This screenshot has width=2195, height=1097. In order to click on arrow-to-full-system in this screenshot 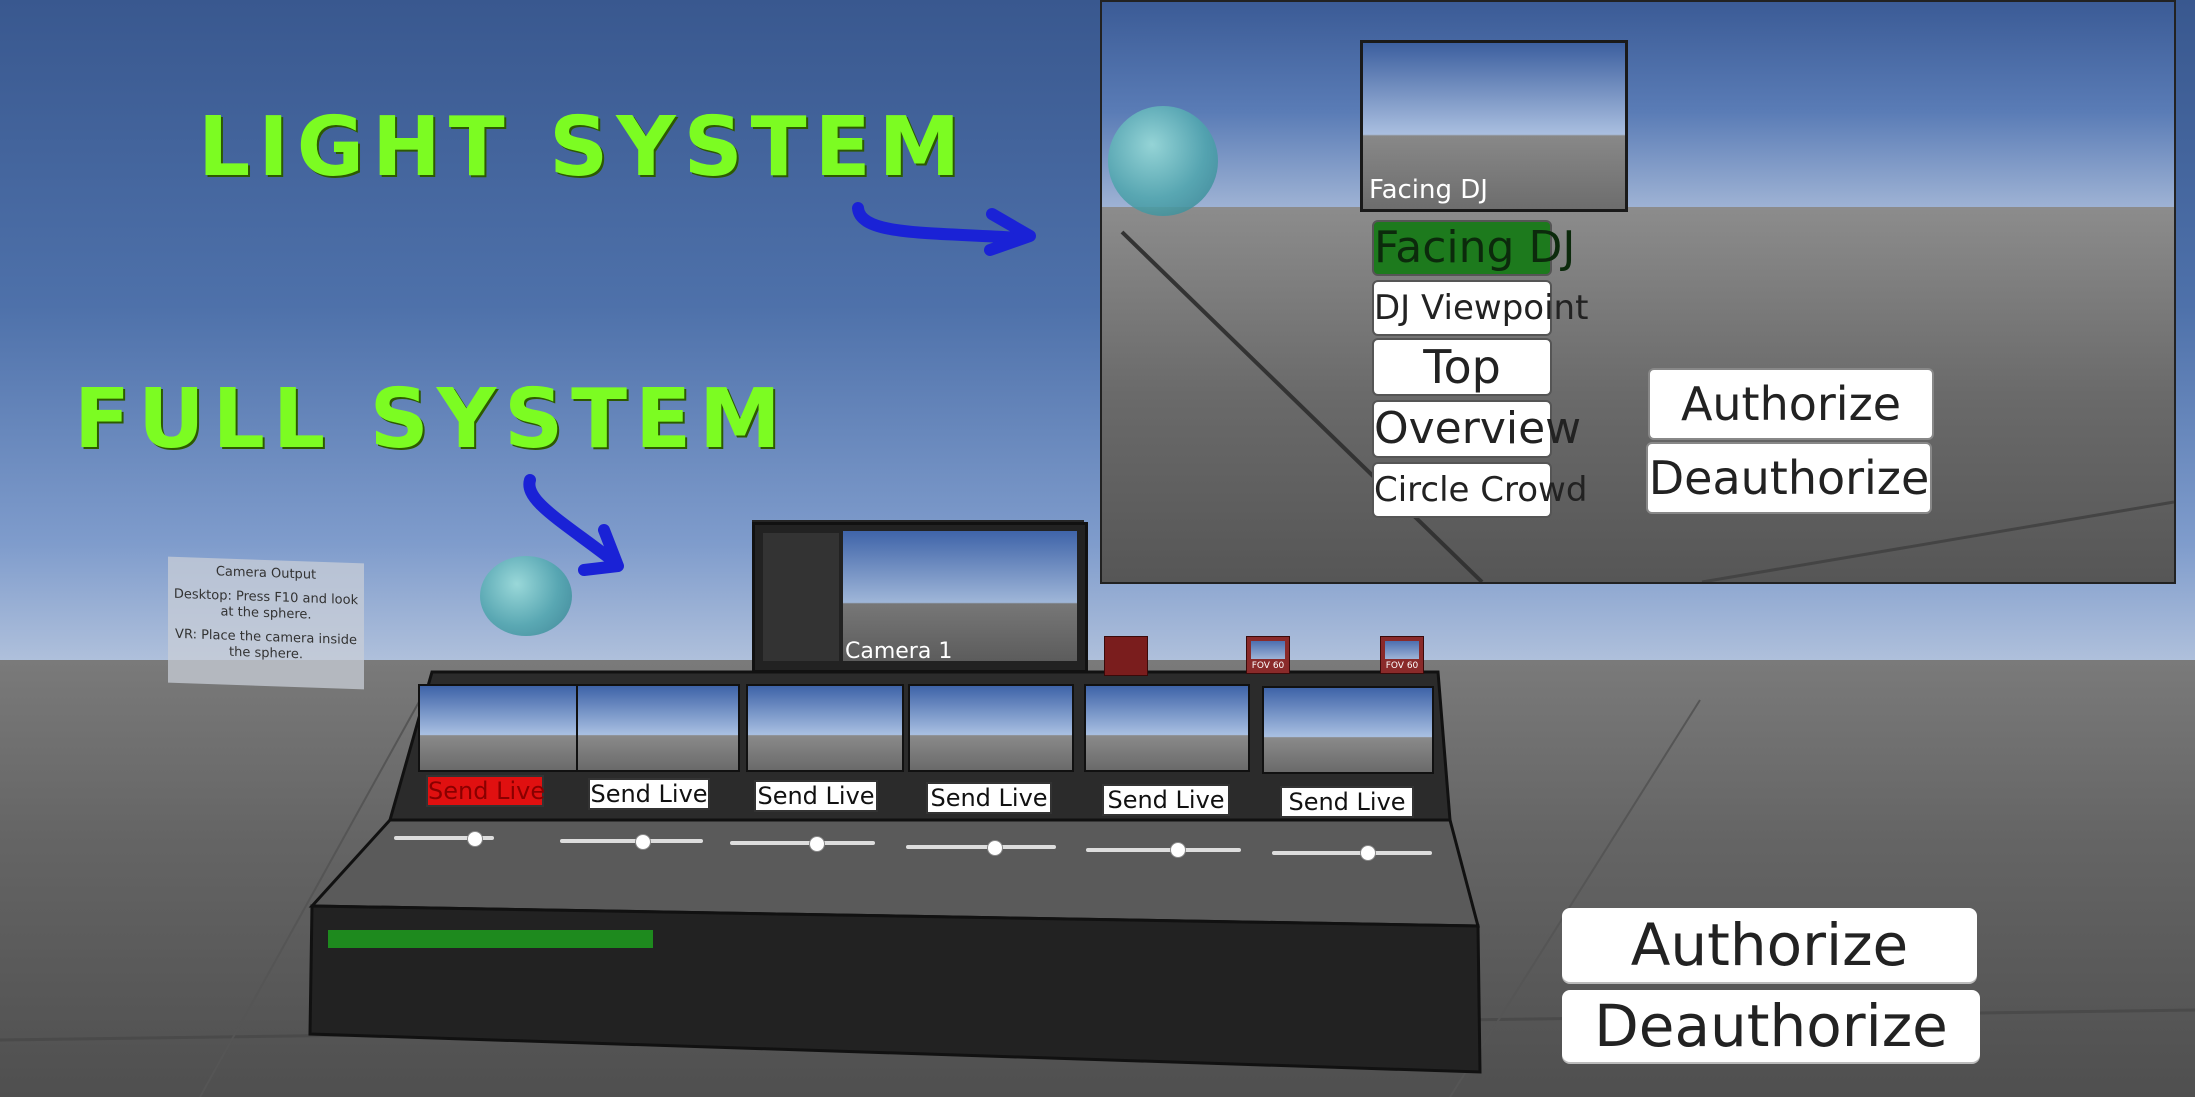, I will do `click(570, 520)`.